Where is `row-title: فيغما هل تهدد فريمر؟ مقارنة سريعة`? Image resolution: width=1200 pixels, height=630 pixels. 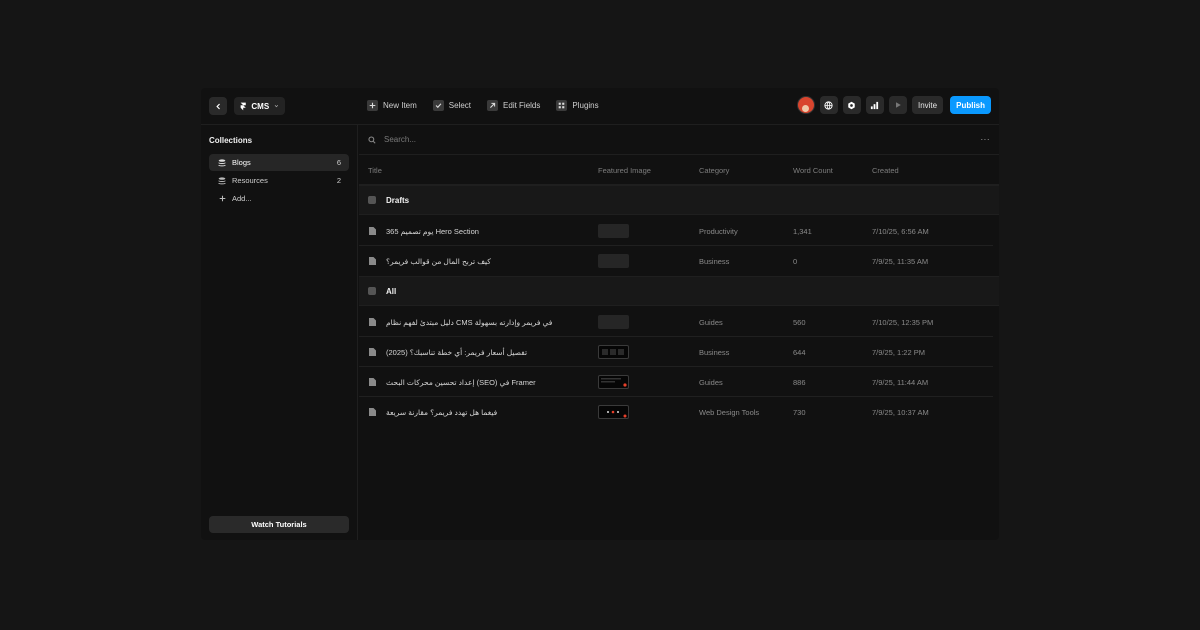 row-title: فيغما هل تهدد فريمر؟ مقارنة سريعة is located at coordinates (442, 412).